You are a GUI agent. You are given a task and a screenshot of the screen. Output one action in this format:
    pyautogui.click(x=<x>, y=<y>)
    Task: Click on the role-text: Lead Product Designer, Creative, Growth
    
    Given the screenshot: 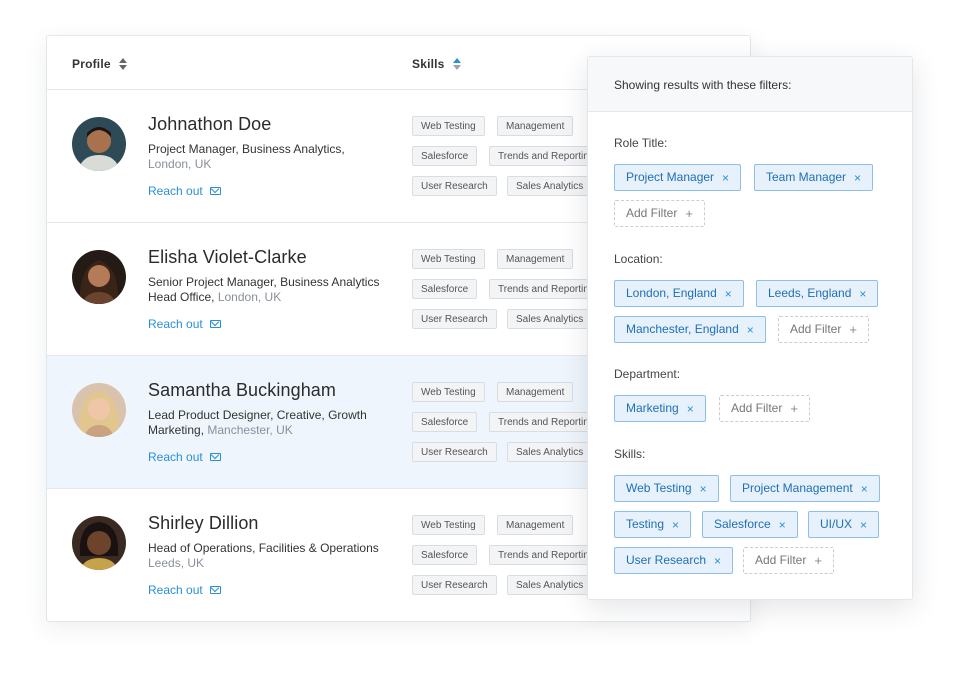 What is the action you would take?
    pyautogui.click(x=257, y=415)
    